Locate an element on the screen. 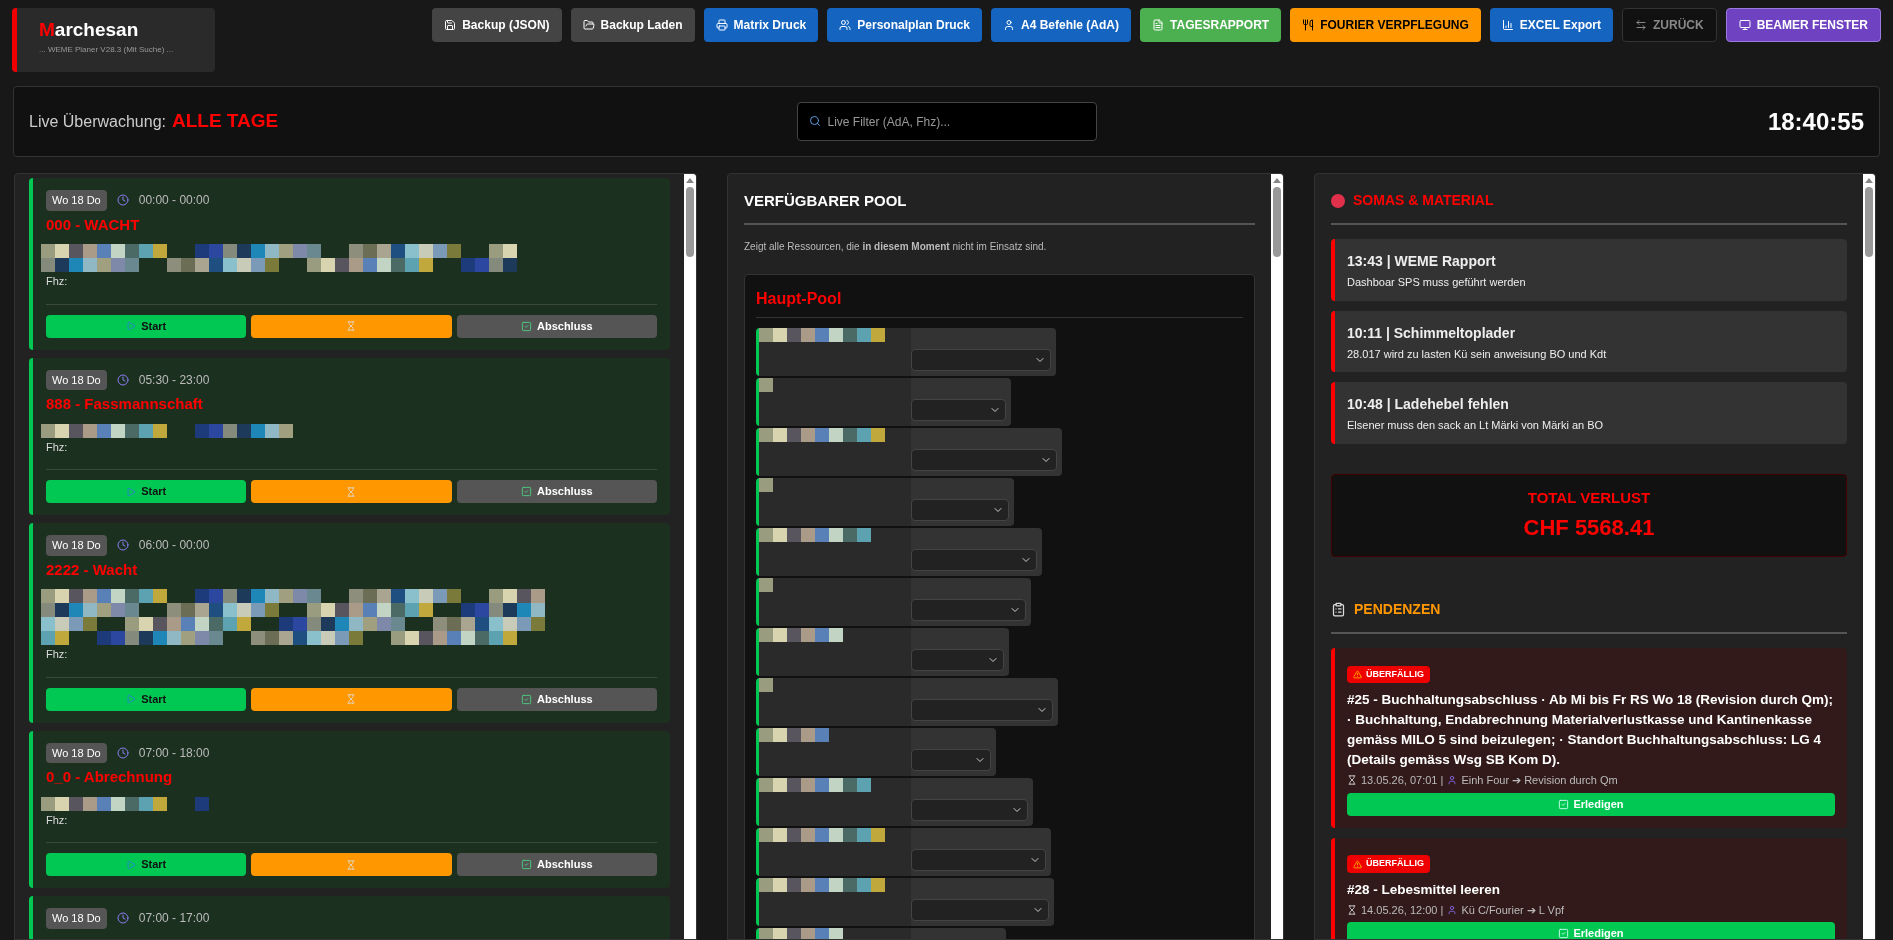 The image size is (1893, 940). mission-time: 07:00 - 17:00 is located at coordinates (174, 919).